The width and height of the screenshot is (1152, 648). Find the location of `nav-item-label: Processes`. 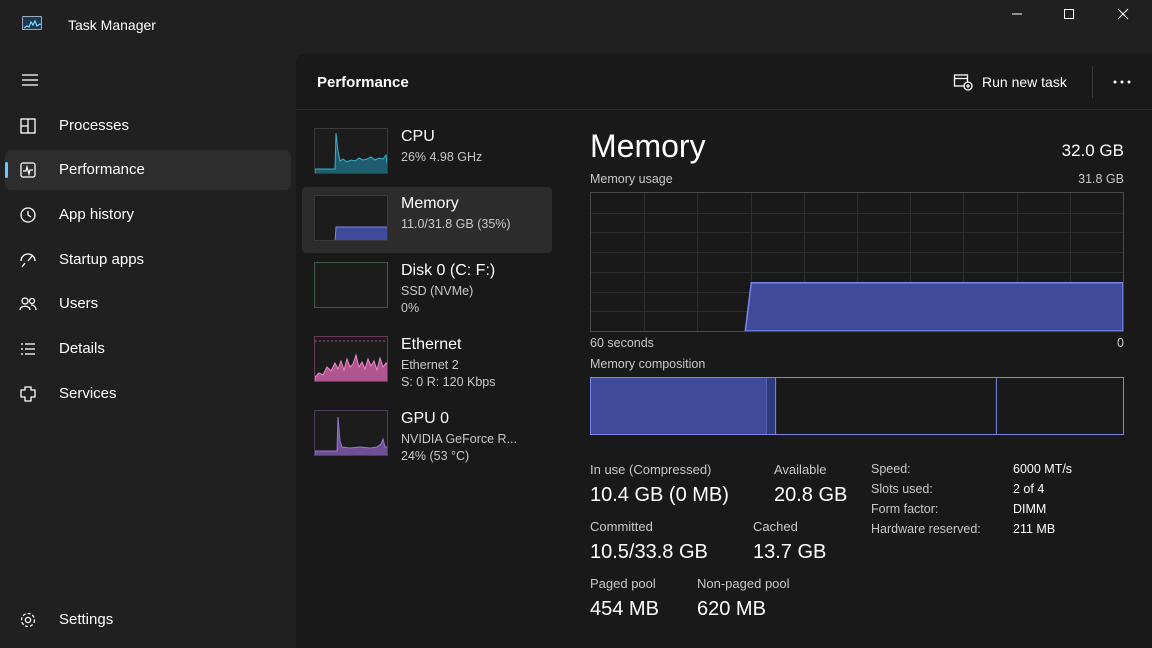

nav-item-label: Processes is located at coordinates (94, 125).